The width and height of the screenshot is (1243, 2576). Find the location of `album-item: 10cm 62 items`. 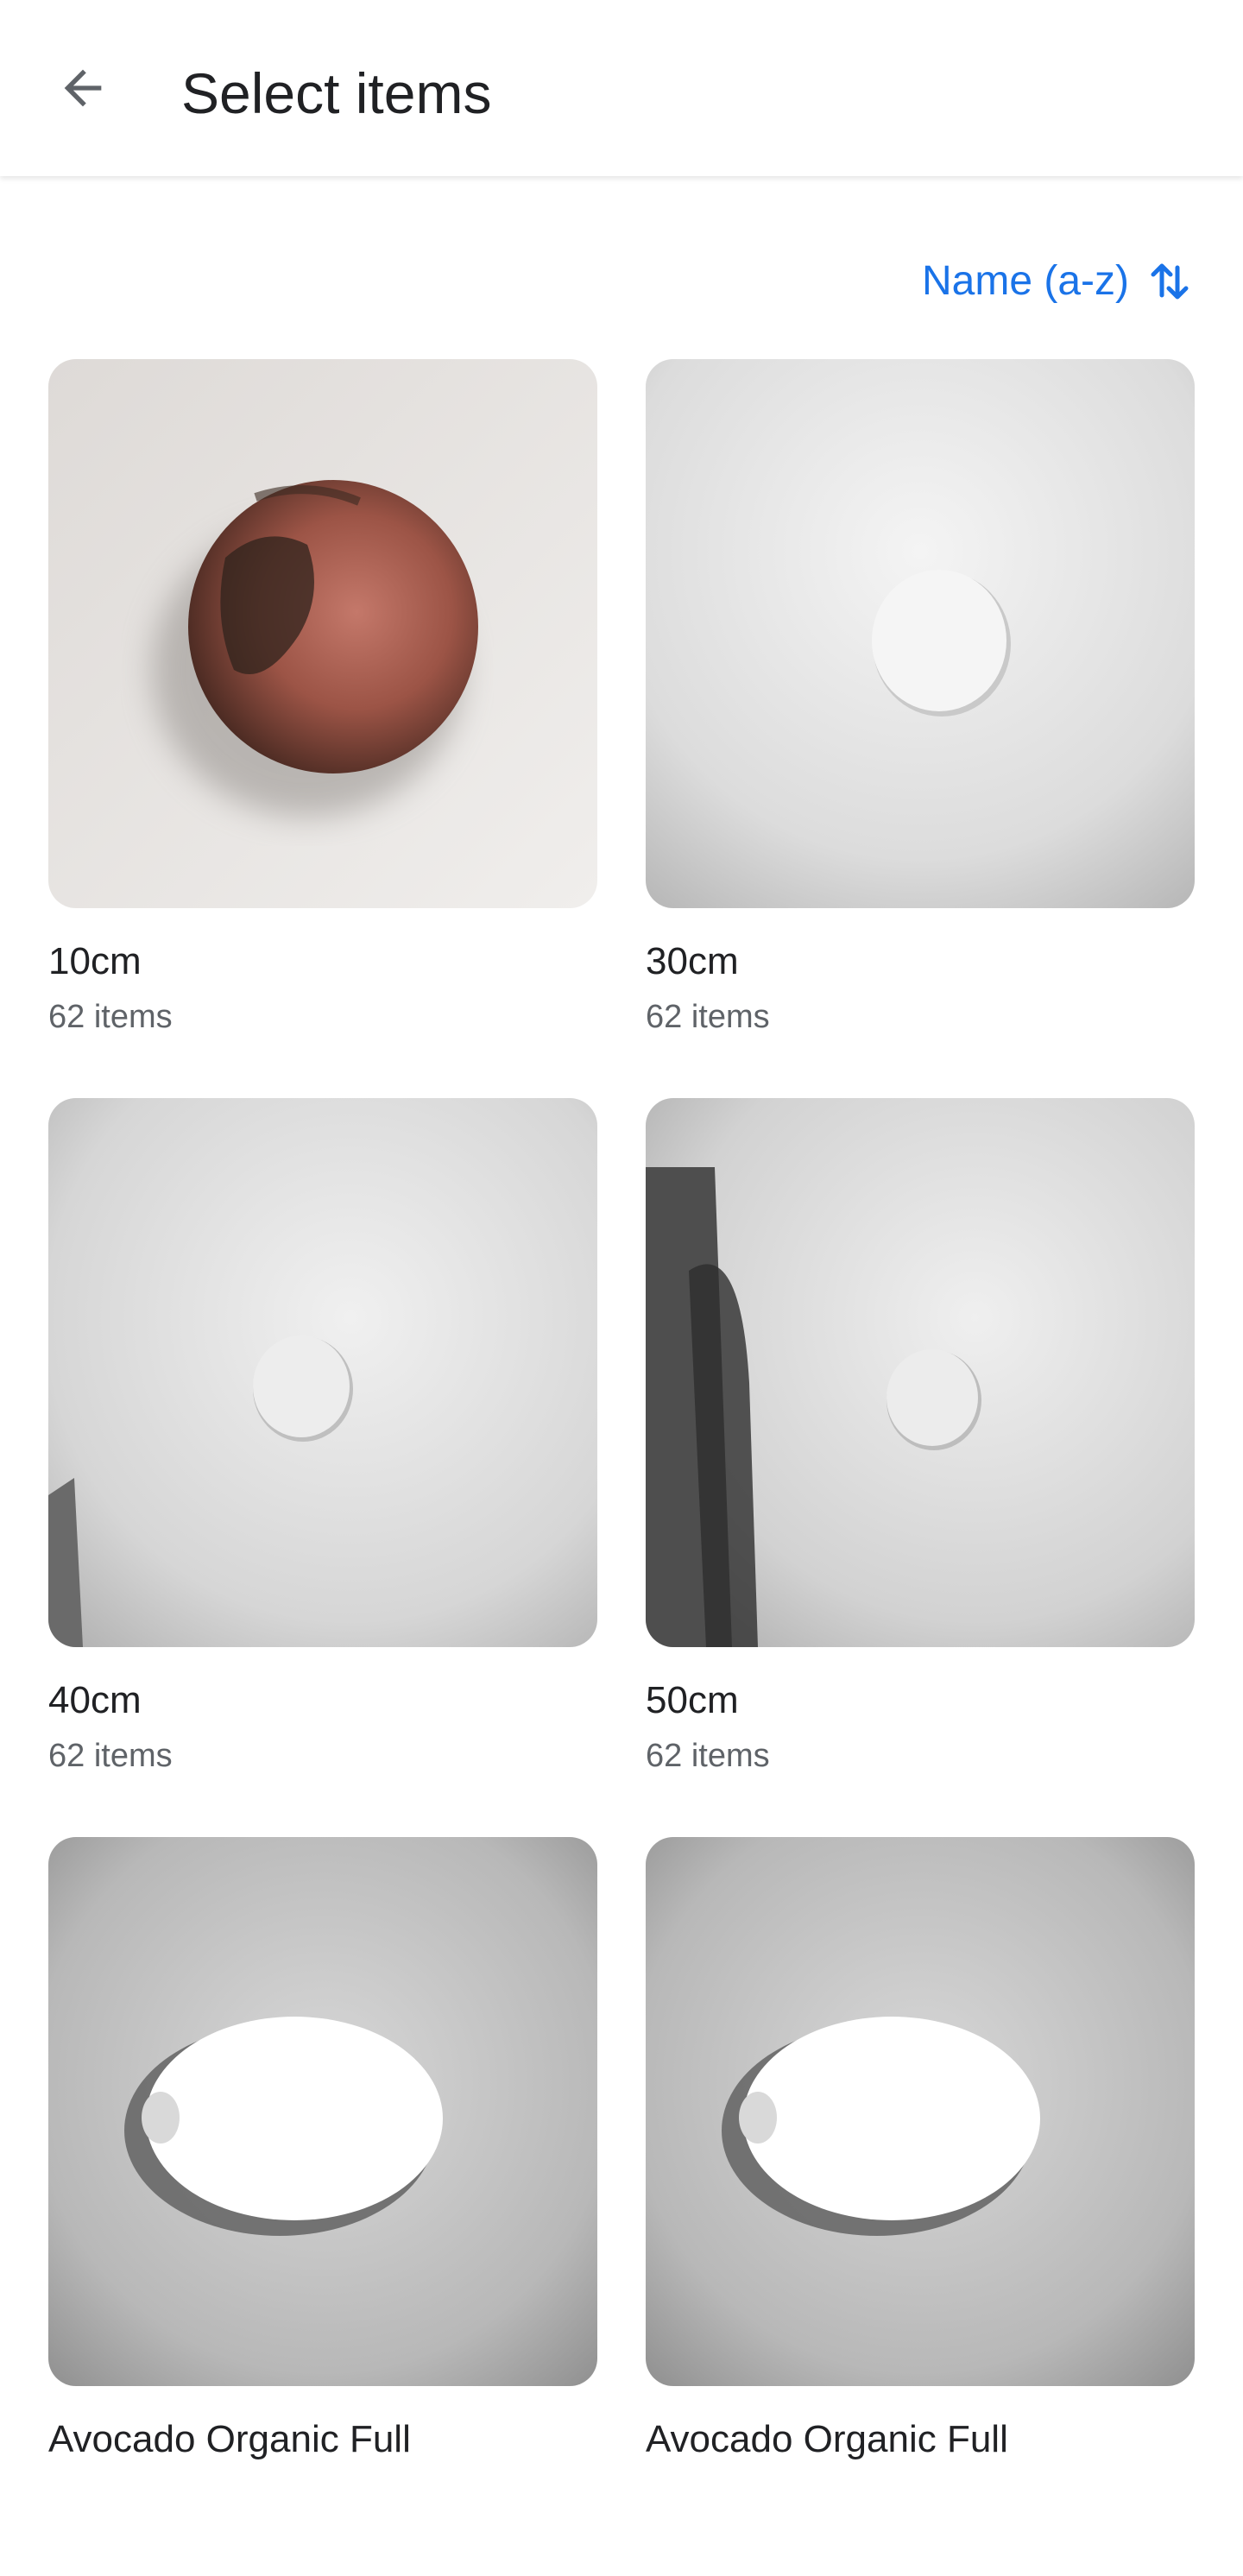

album-item: 10cm 62 items is located at coordinates (322, 728).